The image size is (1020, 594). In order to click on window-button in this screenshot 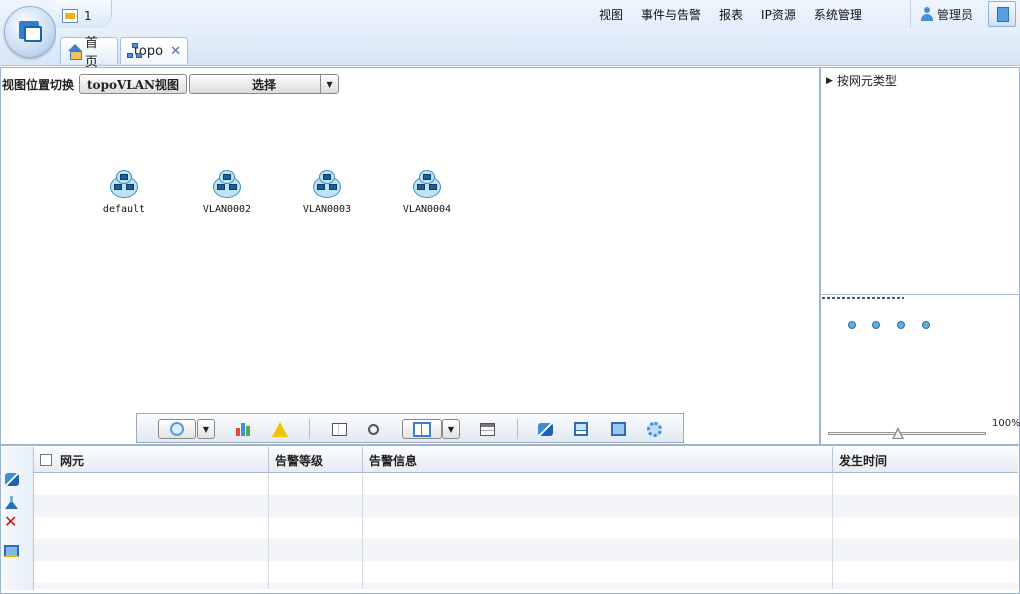, I will do `click(487, 429)`.